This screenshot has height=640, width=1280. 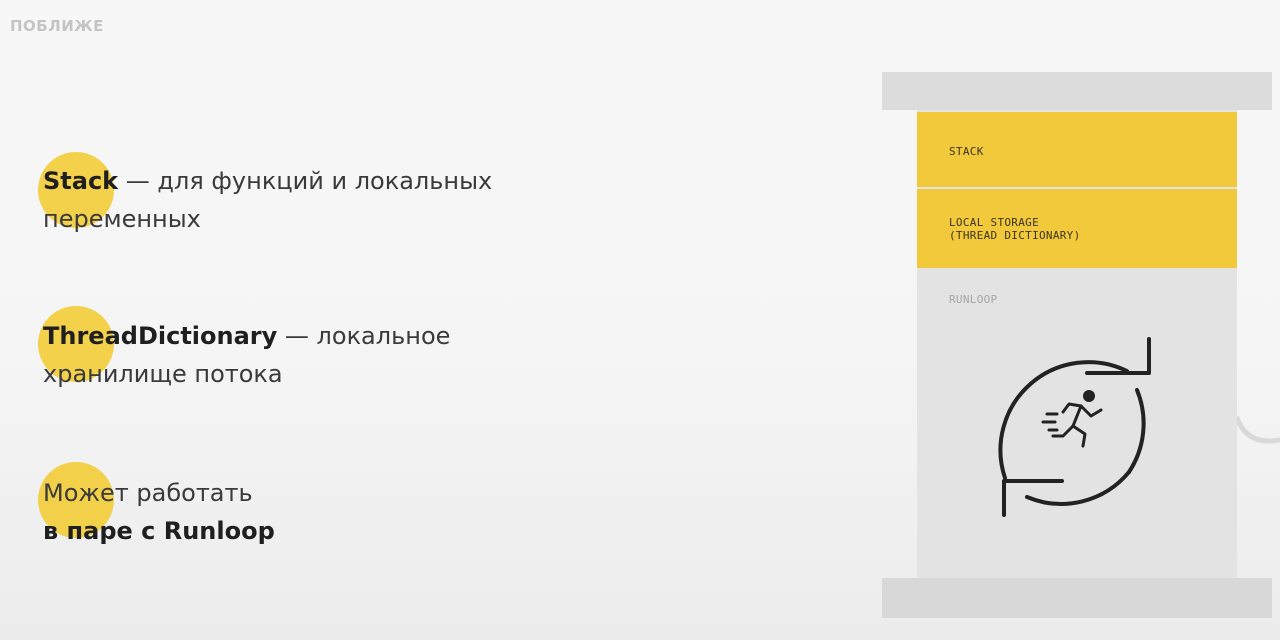 What do you see at coordinates (1077, 91) in the screenshot?
I see `thread-top-cap` at bounding box center [1077, 91].